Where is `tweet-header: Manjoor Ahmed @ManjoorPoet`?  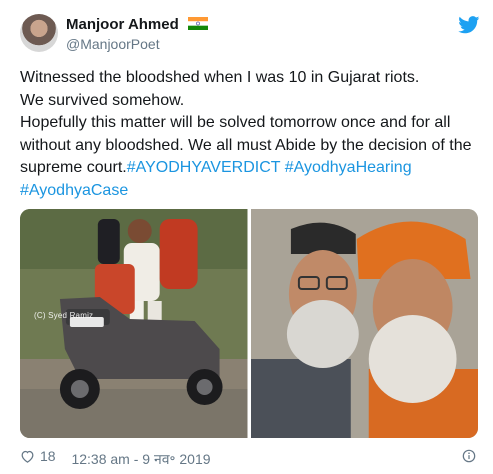 tweet-header: Manjoor Ahmed @ManjoorPoet is located at coordinates (250, 36).